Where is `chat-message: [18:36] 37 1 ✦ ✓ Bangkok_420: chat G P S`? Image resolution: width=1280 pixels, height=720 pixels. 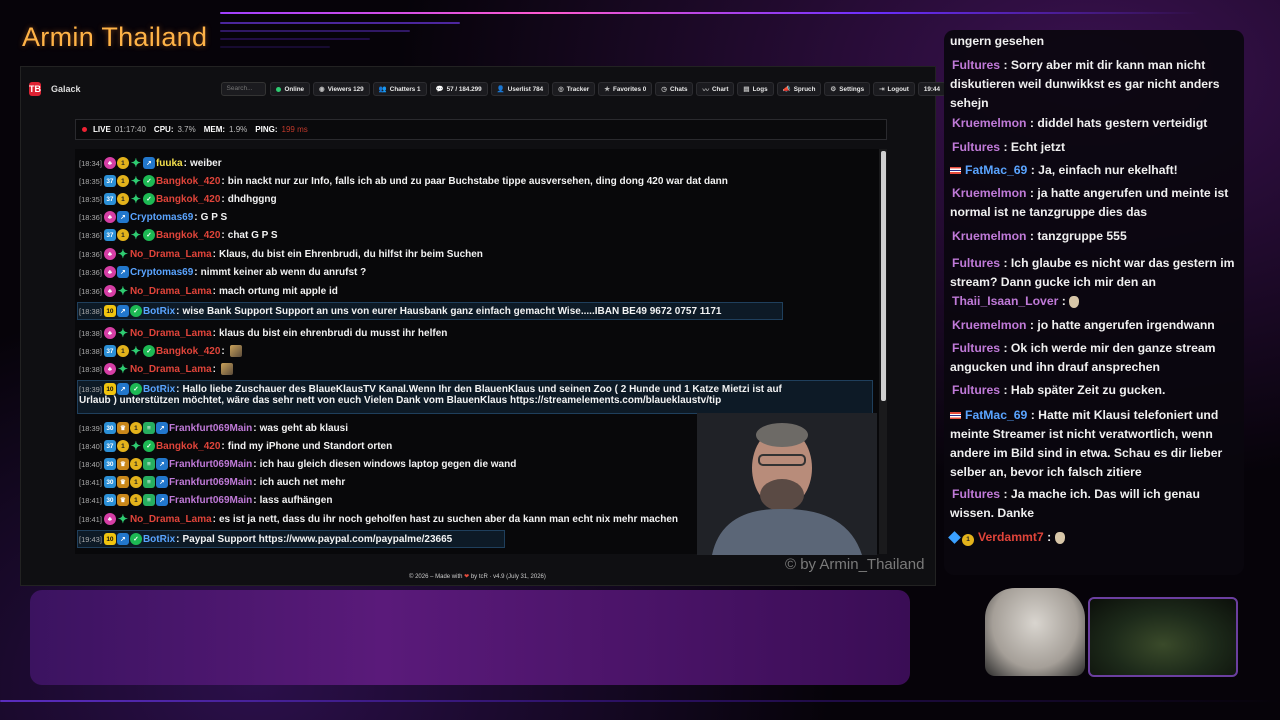
chat-message: [18:36] 37 1 ✦ ✓ Bangkok_420: chat G P S is located at coordinates (178, 235).